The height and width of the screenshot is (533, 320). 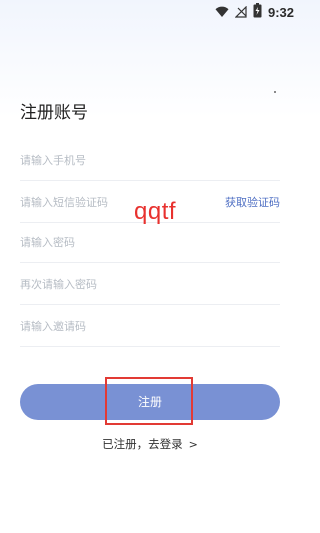 What do you see at coordinates (280, 12) in the screenshot?
I see `status-time: 9:32` at bounding box center [280, 12].